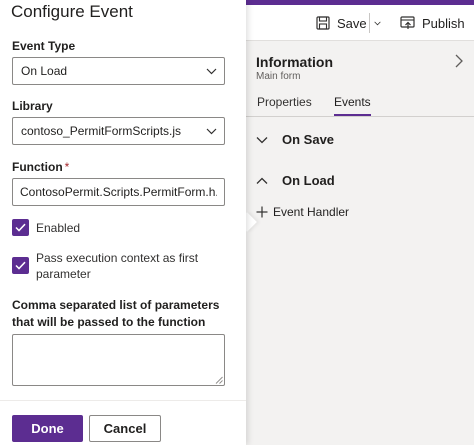  I want to click on section-label: On Load, so click(308, 180).